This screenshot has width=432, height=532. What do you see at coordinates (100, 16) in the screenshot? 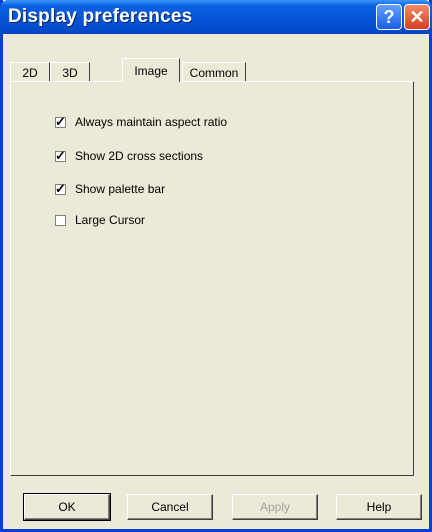
I see `window-title: Display preferences` at bounding box center [100, 16].